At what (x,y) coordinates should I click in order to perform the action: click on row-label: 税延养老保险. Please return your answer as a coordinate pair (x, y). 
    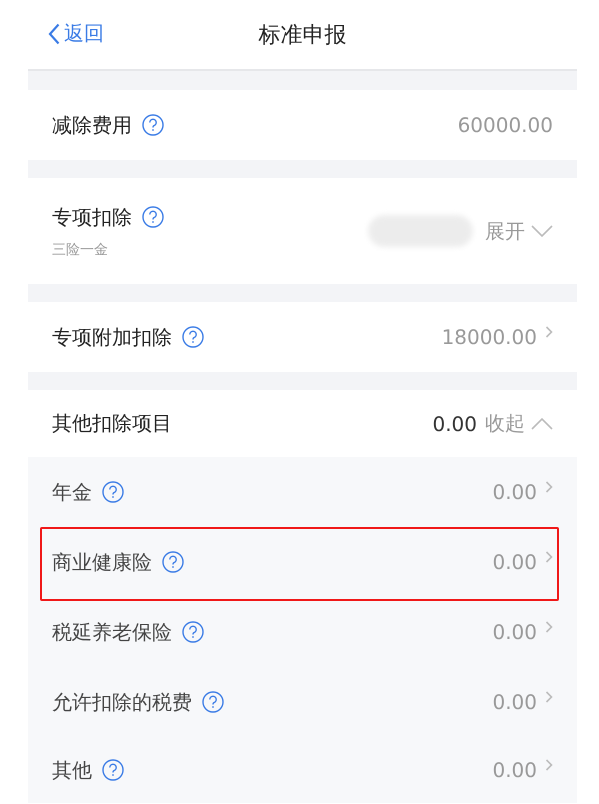
    Looking at the image, I should click on (112, 632).